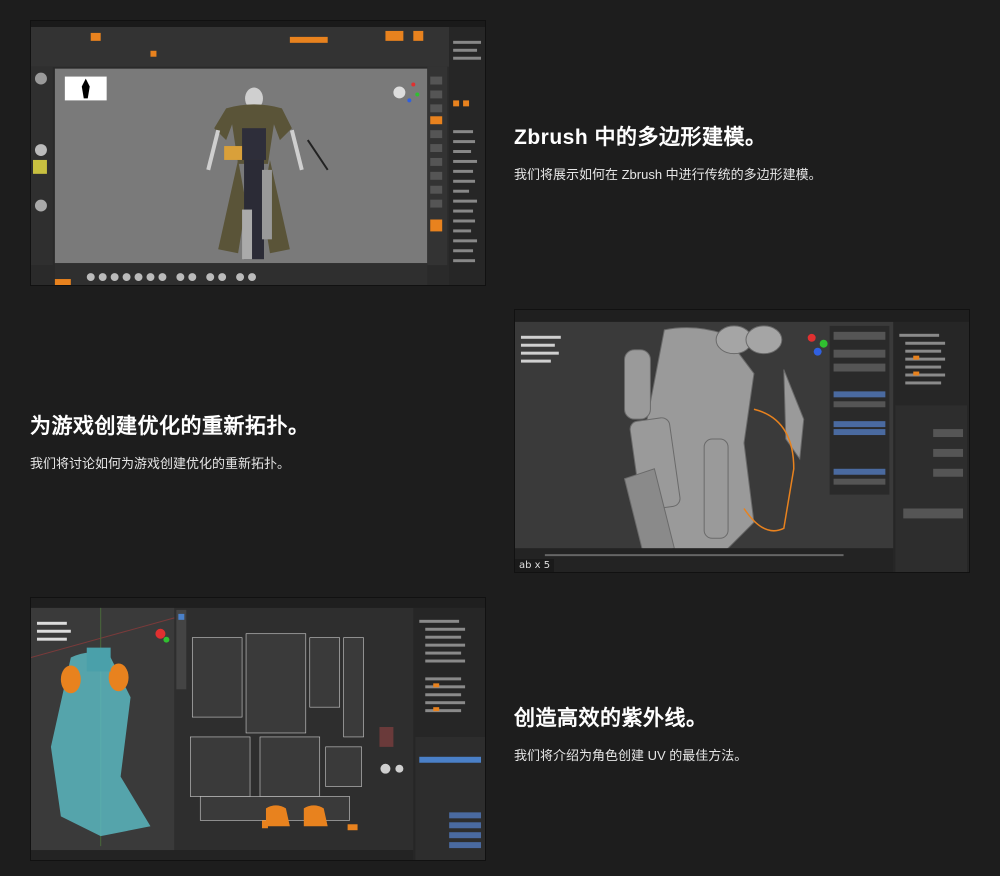 The height and width of the screenshot is (876, 1000). Describe the element at coordinates (258, 153) in the screenshot. I see `zbrush-screenshot` at that location.